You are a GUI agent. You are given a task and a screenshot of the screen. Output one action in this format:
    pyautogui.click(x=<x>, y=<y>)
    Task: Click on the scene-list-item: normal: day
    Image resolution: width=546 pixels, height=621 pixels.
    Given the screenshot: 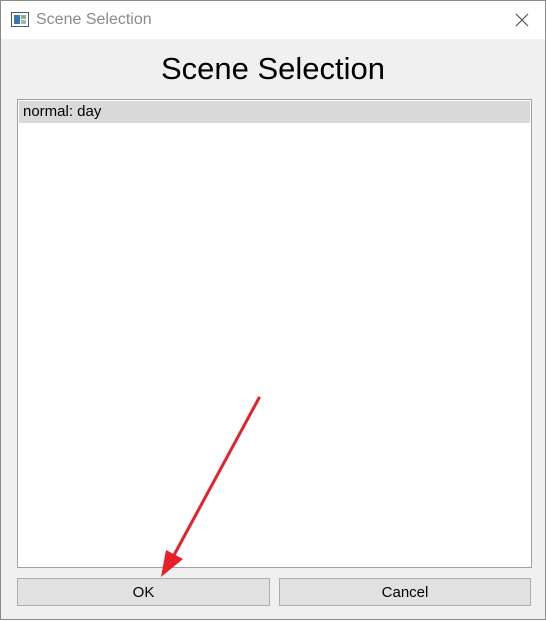 What is the action you would take?
    pyautogui.click(x=274, y=112)
    